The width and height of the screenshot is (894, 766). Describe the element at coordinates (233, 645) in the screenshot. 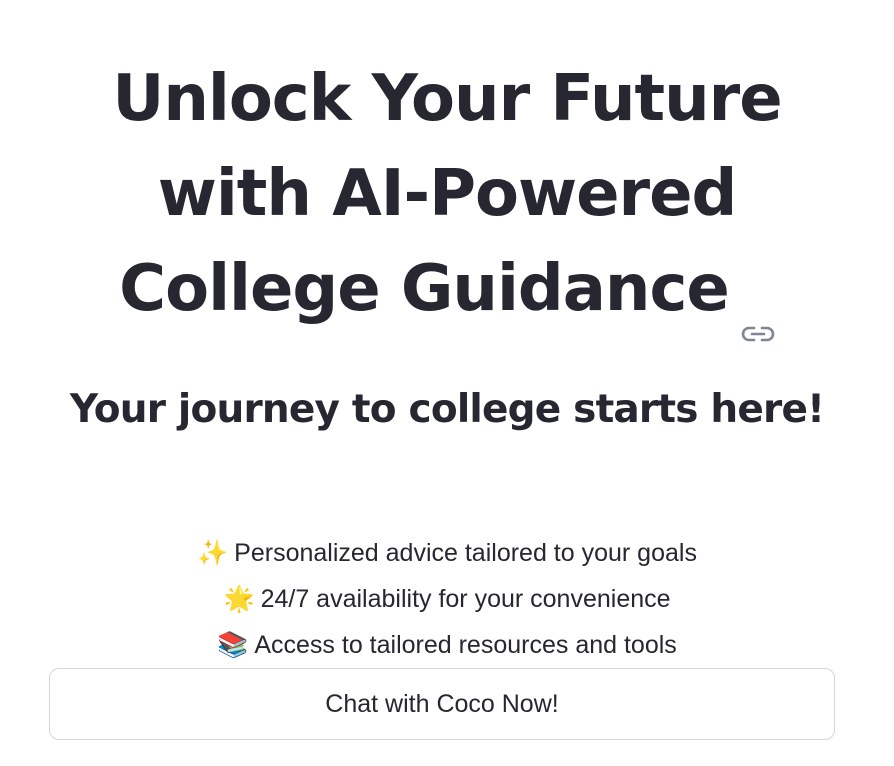

I see `books-icon: 📚` at that location.